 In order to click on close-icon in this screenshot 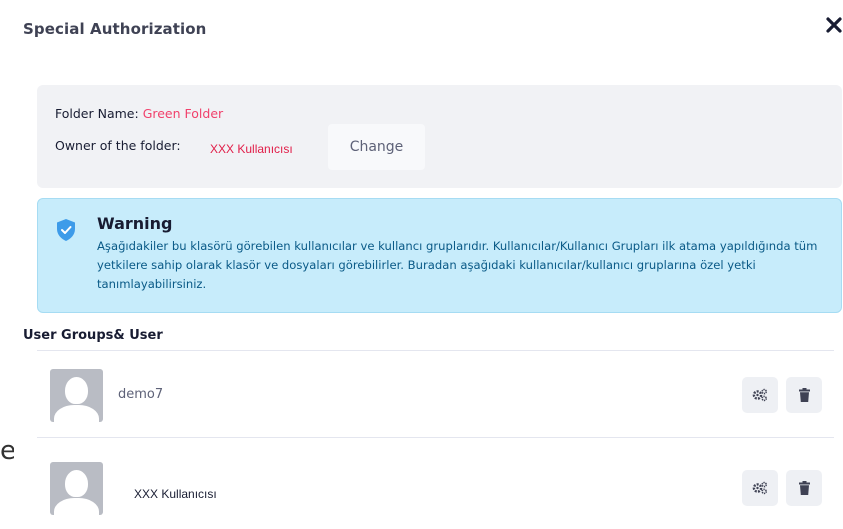, I will do `click(834, 27)`.